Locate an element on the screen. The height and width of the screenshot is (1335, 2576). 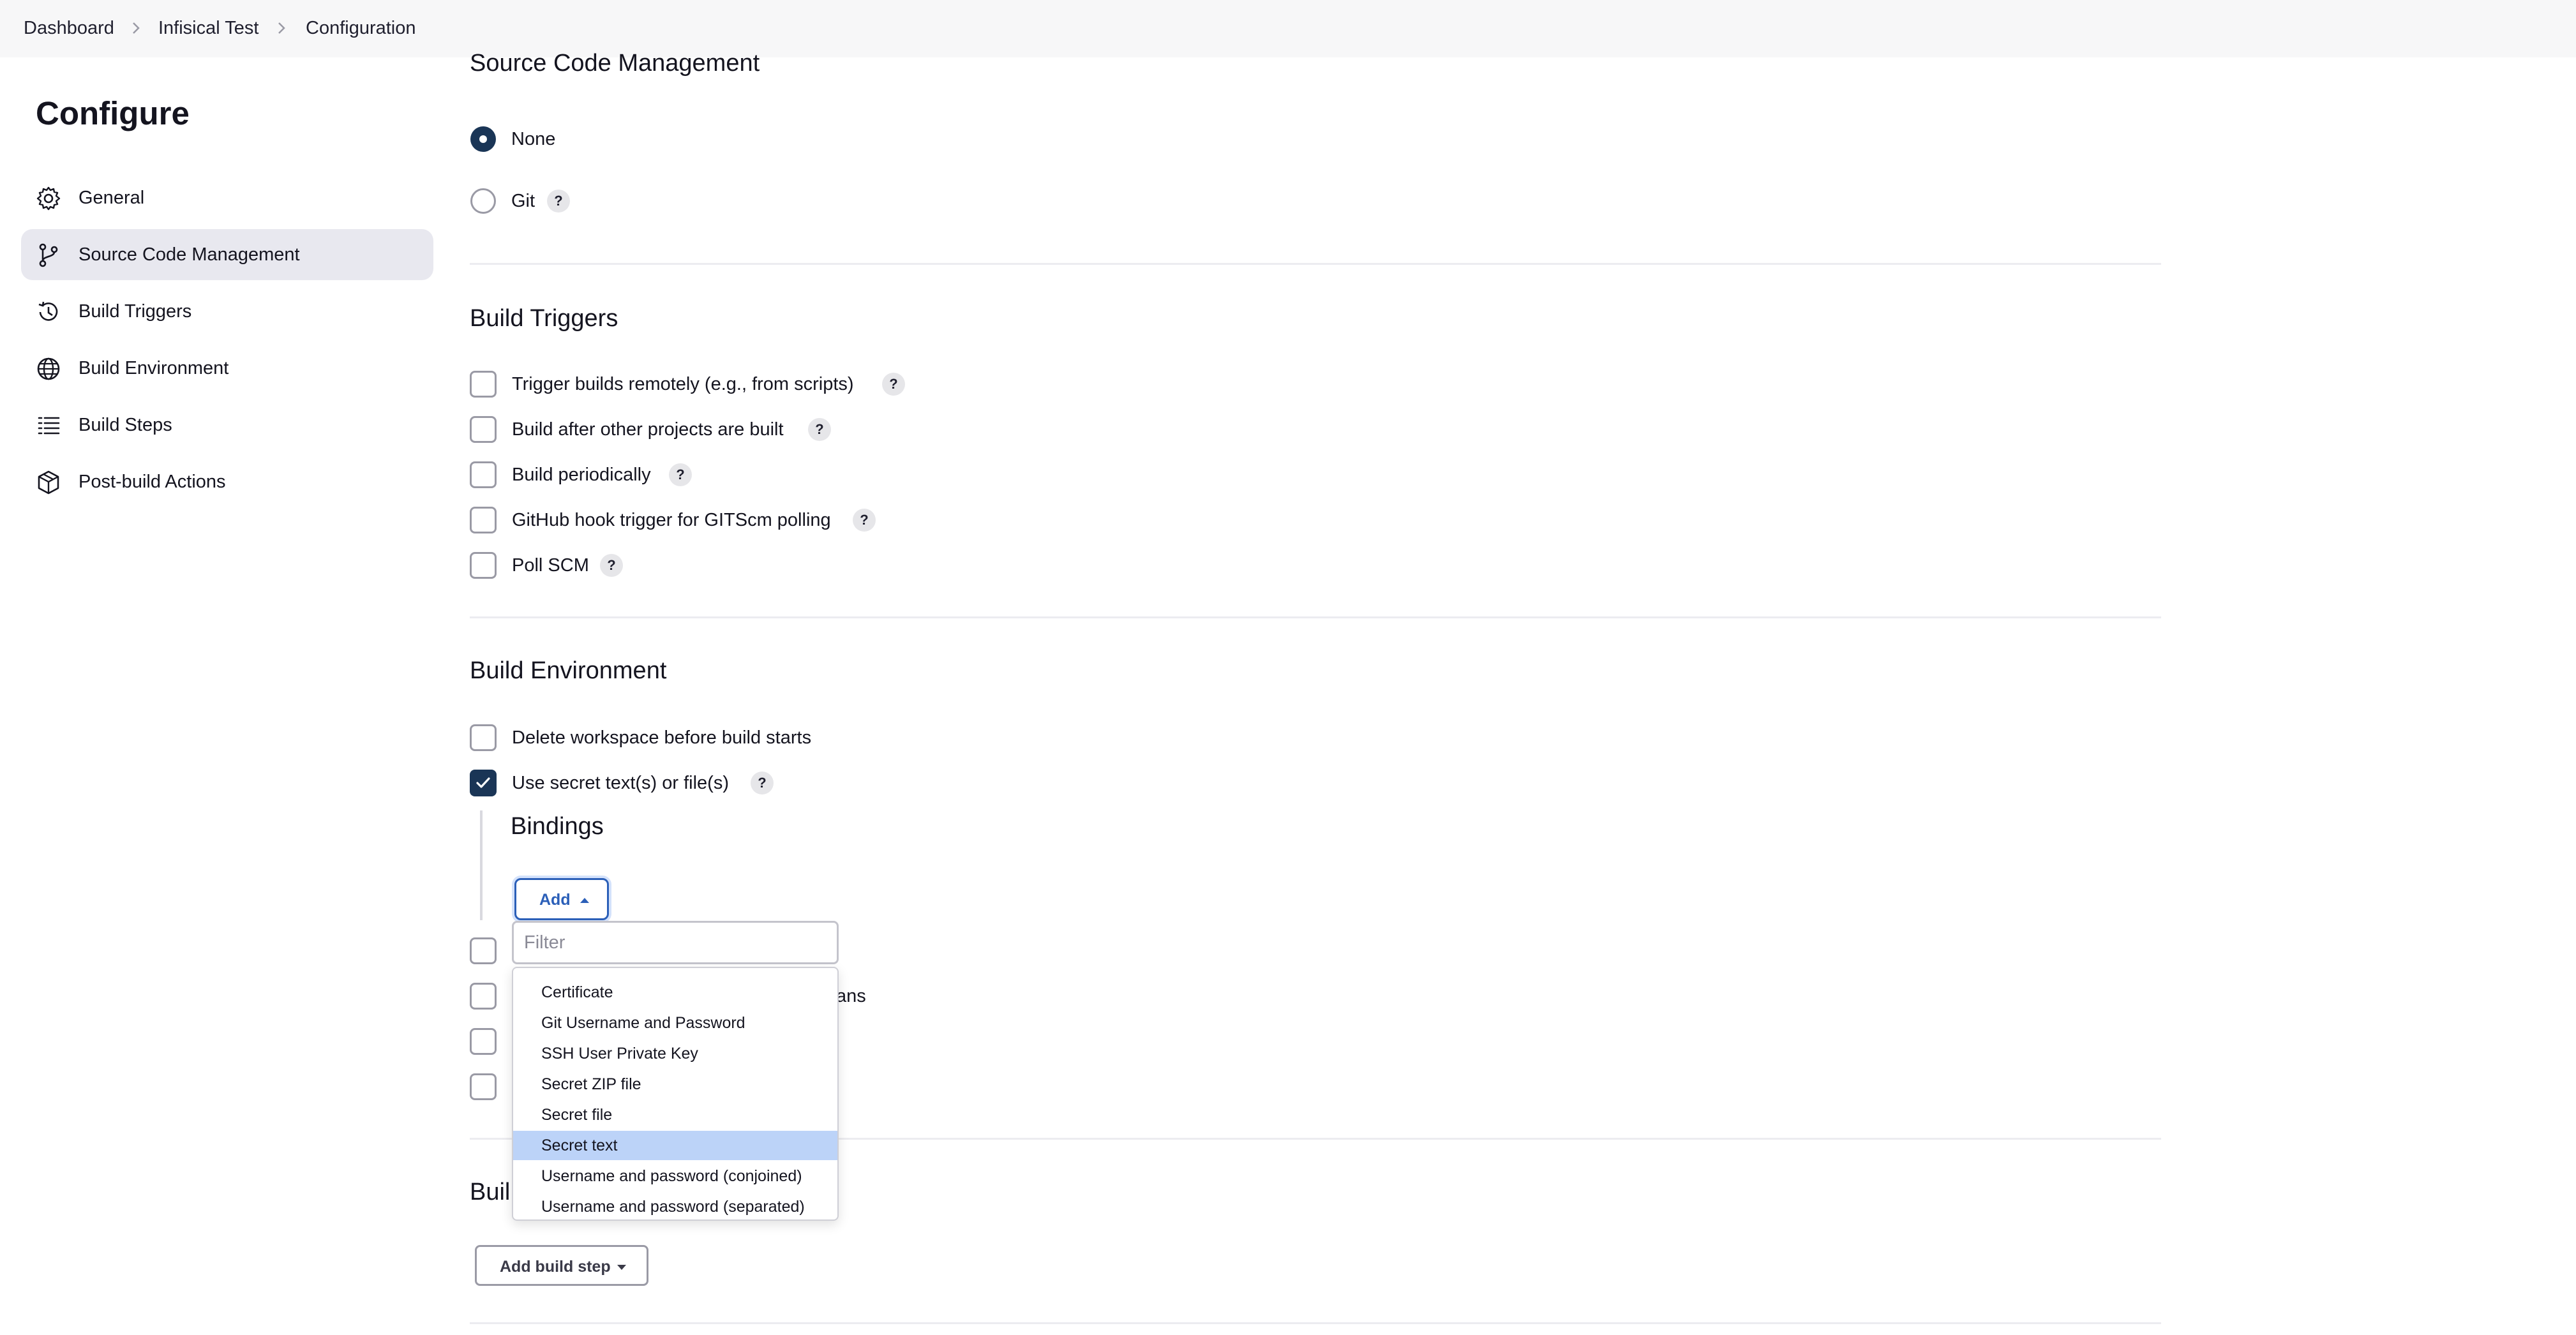
add-binding-label: Add is located at coordinates (555, 900).